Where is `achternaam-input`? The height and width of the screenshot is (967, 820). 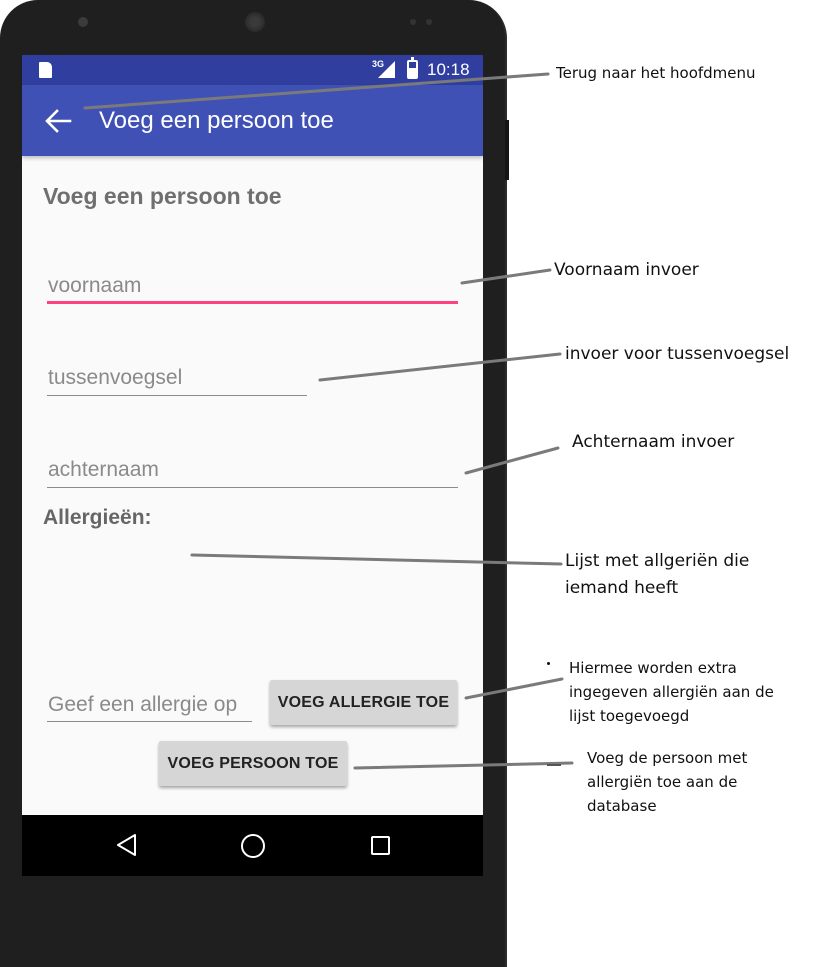 achternaam-input is located at coordinates (252, 470).